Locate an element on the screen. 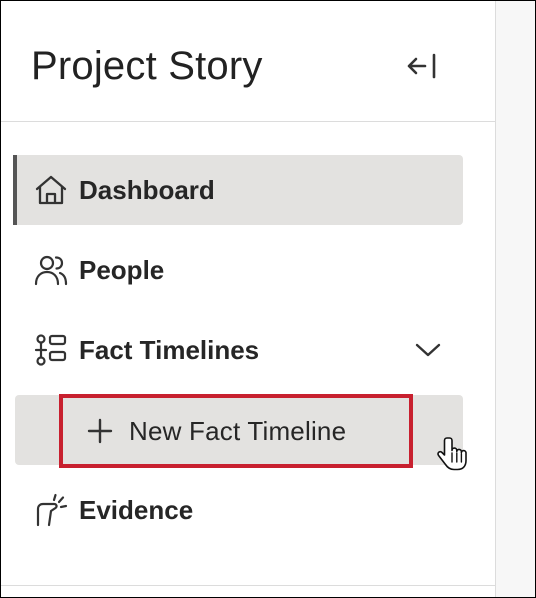  nav-item-fact-timelines: Fact Timelines is located at coordinates (238, 350).